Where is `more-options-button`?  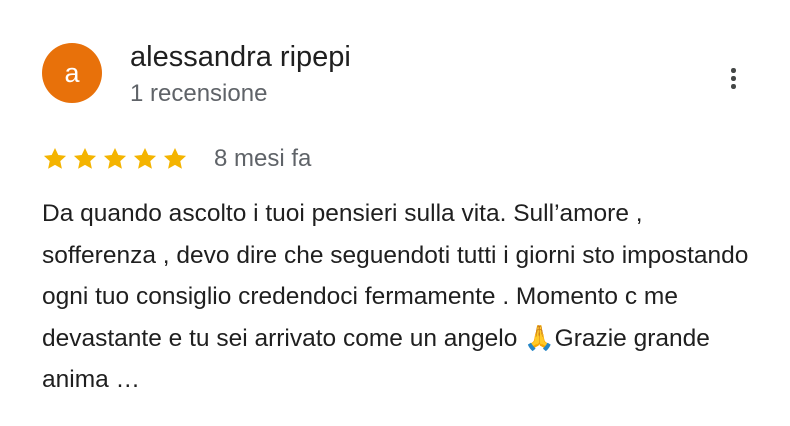
more-options-button is located at coordinates (733, 78).